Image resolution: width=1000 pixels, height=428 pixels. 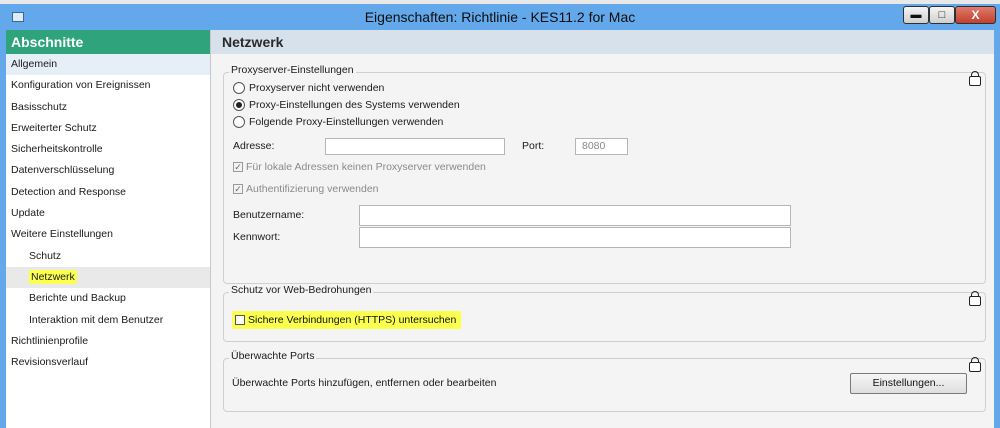 I want to click on sidebar-item-richtlinienprofile: Richtlinienprofile, so click(x=108, y=341).